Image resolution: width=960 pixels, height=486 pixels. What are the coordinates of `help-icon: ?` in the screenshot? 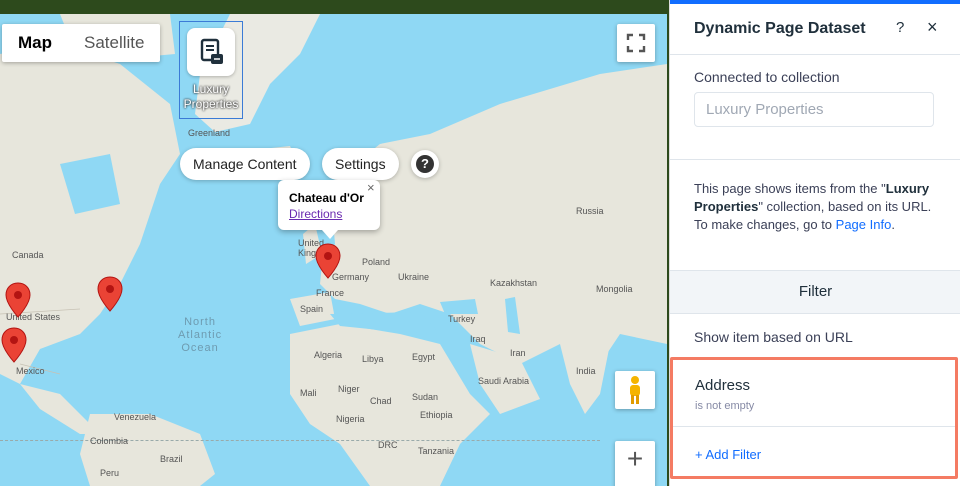 It's located at (425, 164).